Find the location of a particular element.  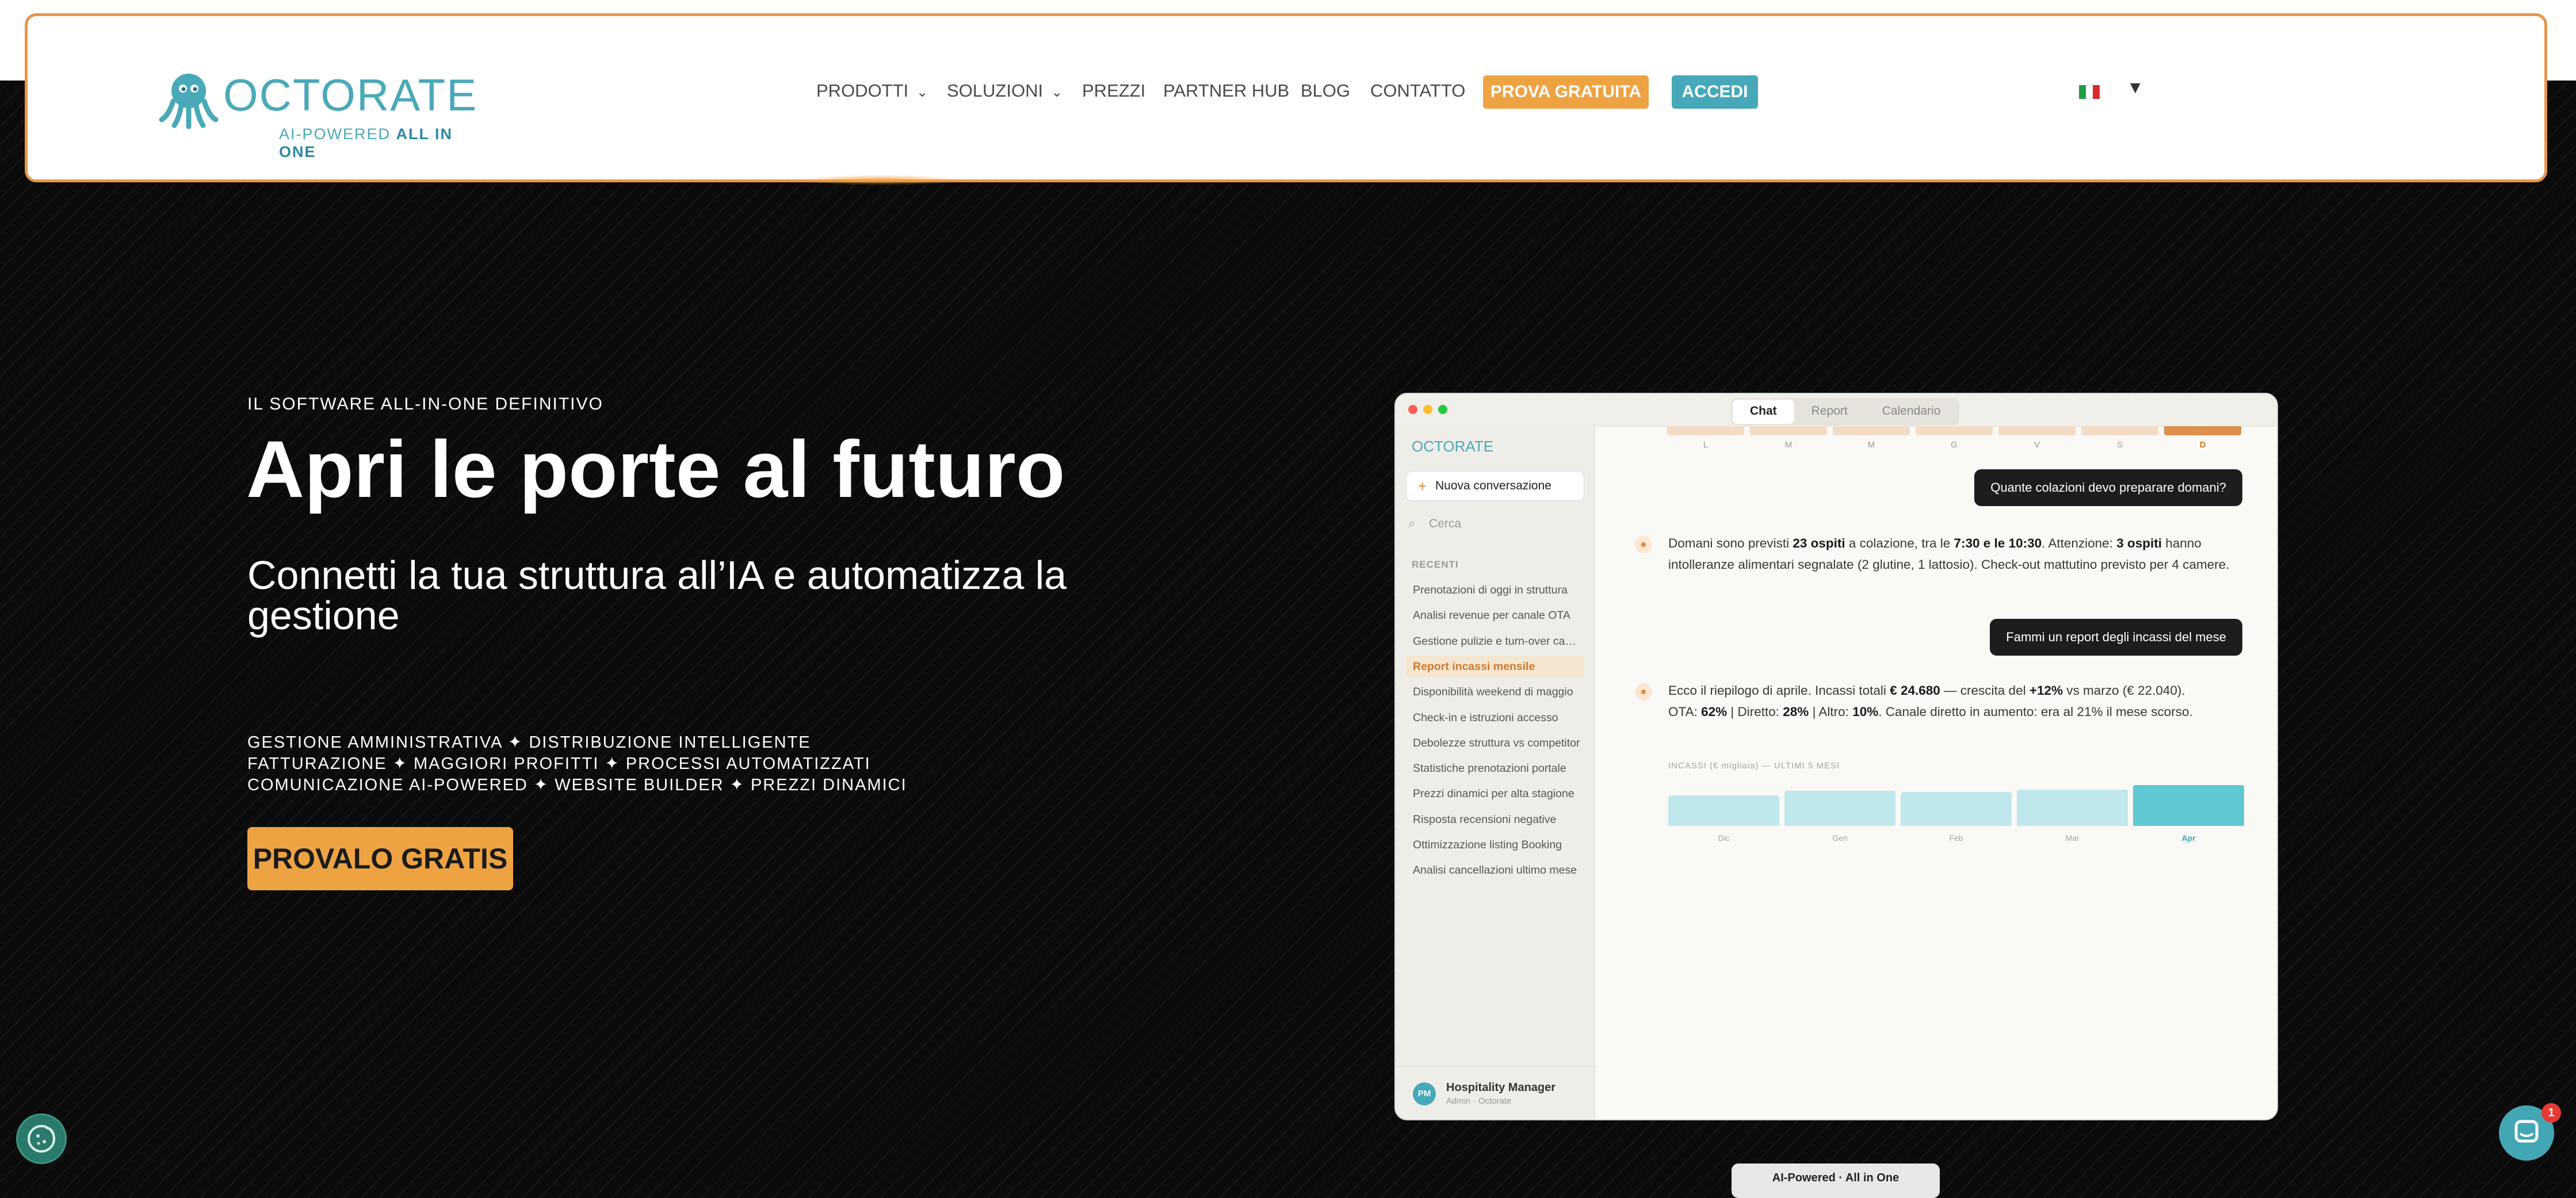

accedi-button: ACCEDI is located at coordinates (1715, 92).